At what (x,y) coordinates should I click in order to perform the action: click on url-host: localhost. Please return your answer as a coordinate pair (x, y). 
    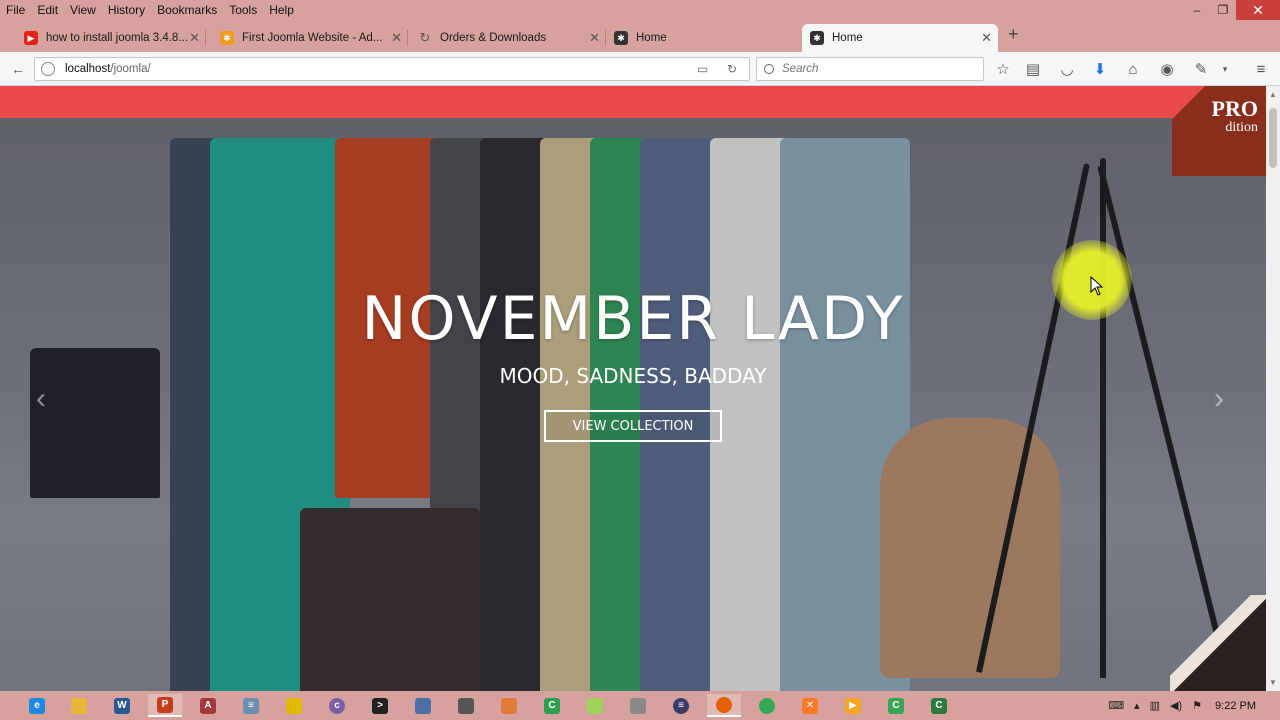
    Looking at the image, I should click on (88, 69).